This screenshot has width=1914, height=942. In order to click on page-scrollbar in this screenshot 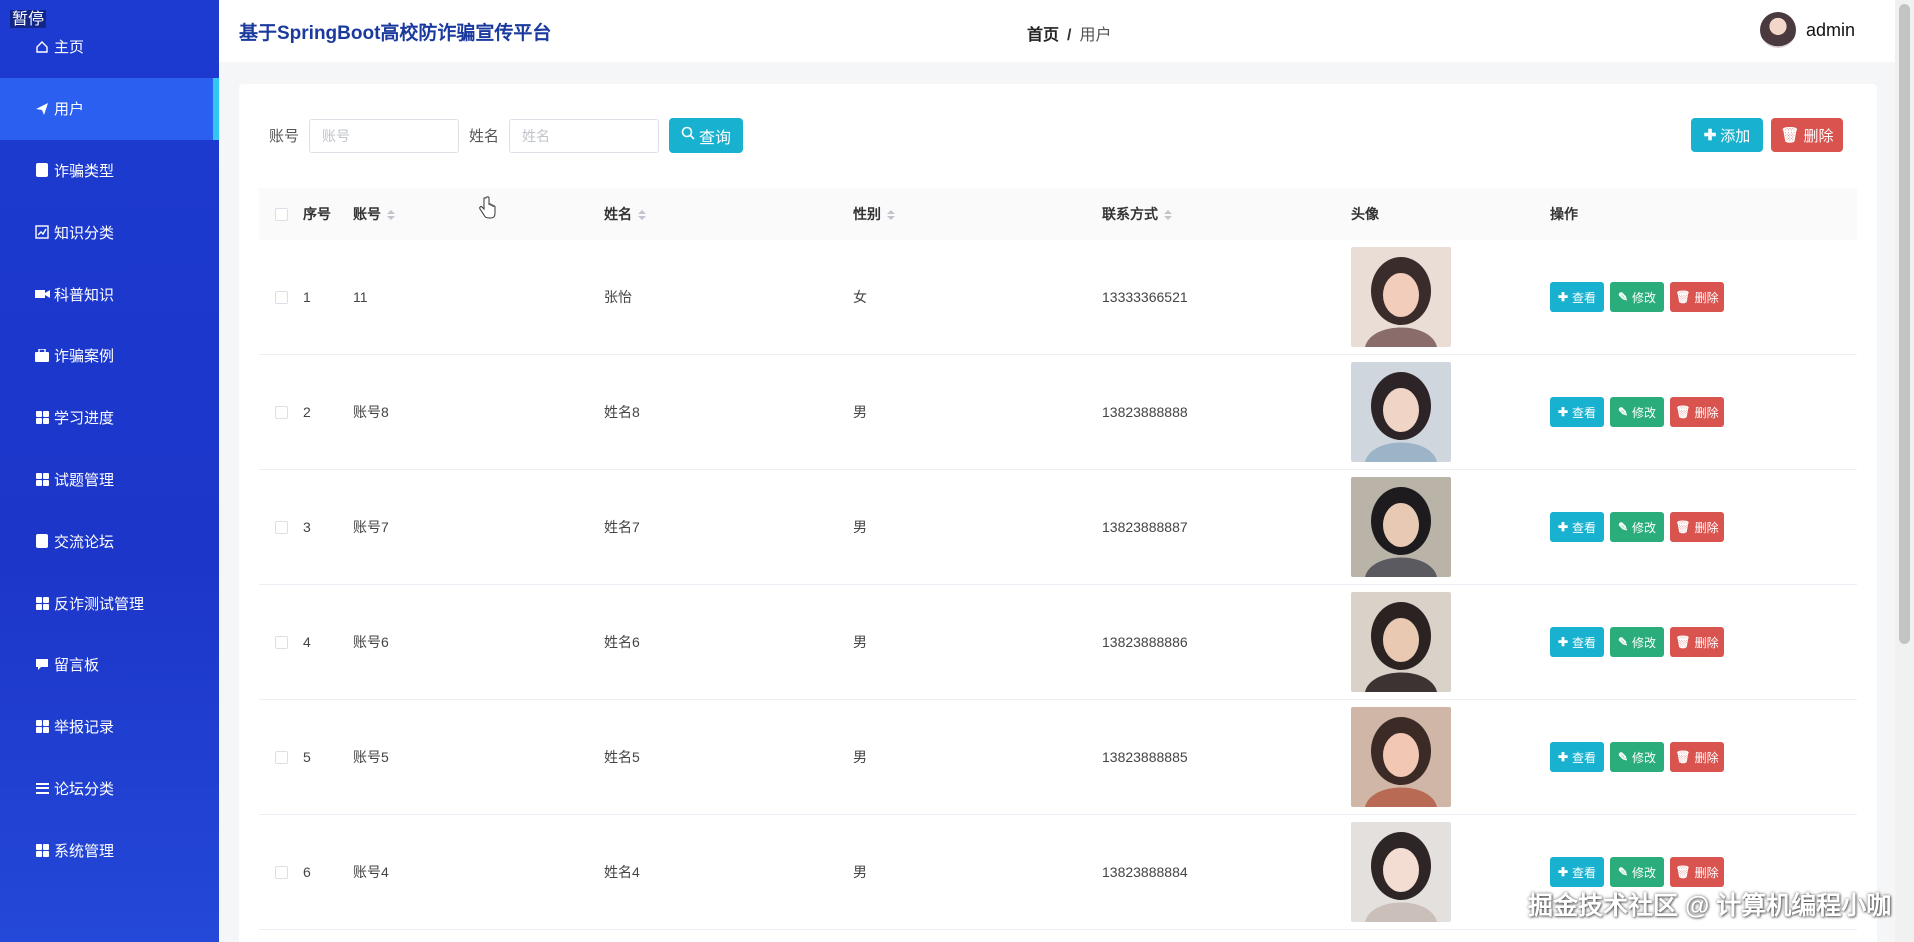, I will do `click(1904, 471)`.